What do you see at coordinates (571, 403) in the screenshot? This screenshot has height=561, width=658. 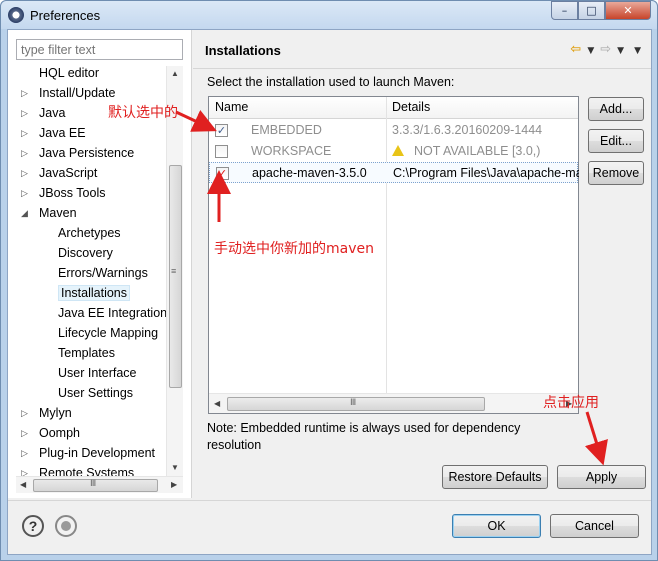 I see `annotation-click-apply: 点击应用` at bounding box center [571, 403].